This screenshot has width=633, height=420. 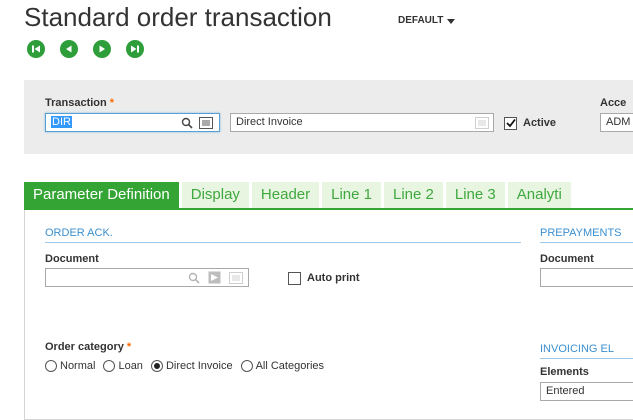 What do you see at coordinates (362, 122) in the screenshot?
I see `transaction-description-field: Direct Invoice` at bounding box center [362, 122].